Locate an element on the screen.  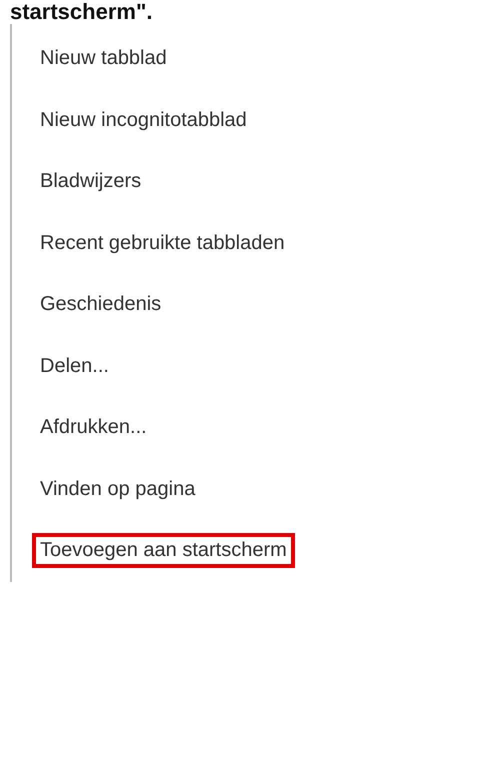
menu-item: Toevoegen aan startscherm is located at coordinates (163, 550).